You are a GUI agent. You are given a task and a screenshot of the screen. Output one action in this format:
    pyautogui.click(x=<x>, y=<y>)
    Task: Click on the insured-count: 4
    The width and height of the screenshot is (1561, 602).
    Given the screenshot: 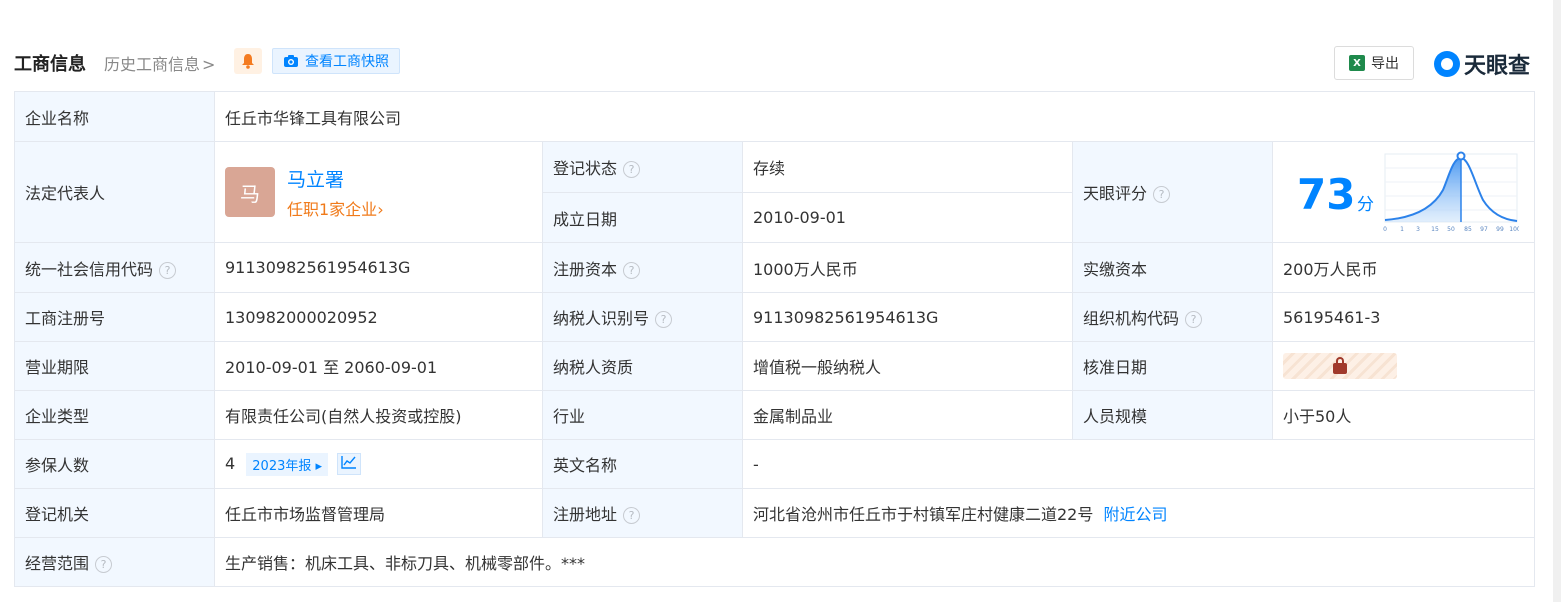 What is the action you would take?
    pyautogui.click(x=230, y=463)
    